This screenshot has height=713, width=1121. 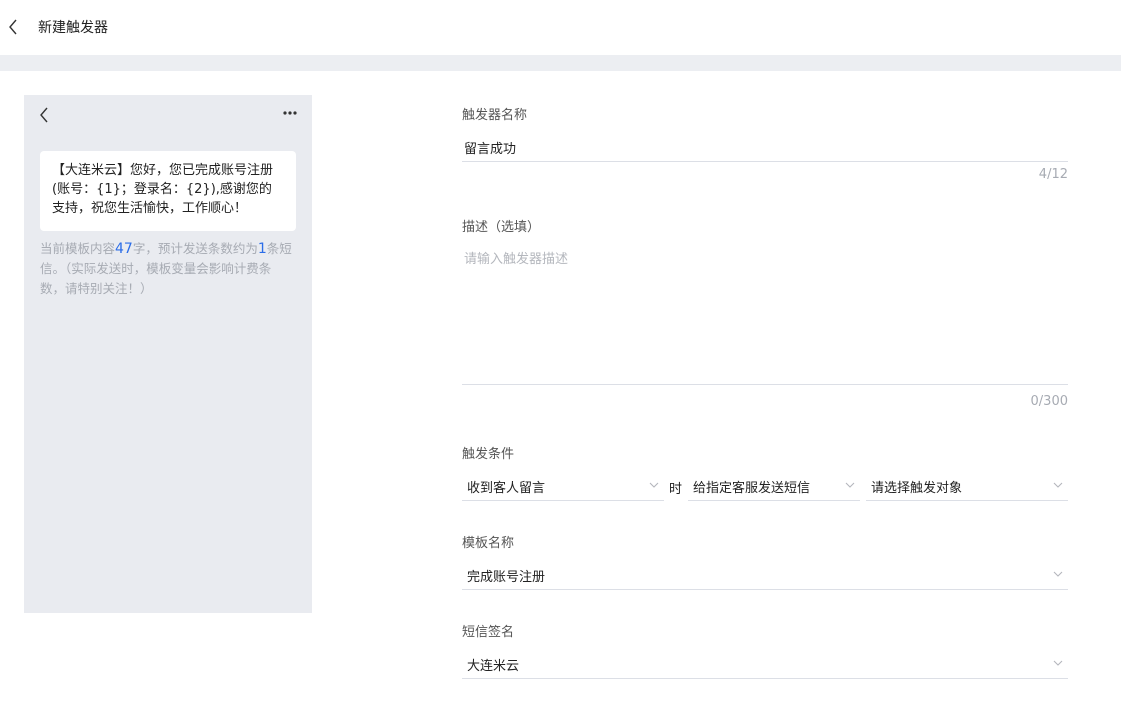 I want to click on signature-select: 大连米云, so click(x=765, y=664).